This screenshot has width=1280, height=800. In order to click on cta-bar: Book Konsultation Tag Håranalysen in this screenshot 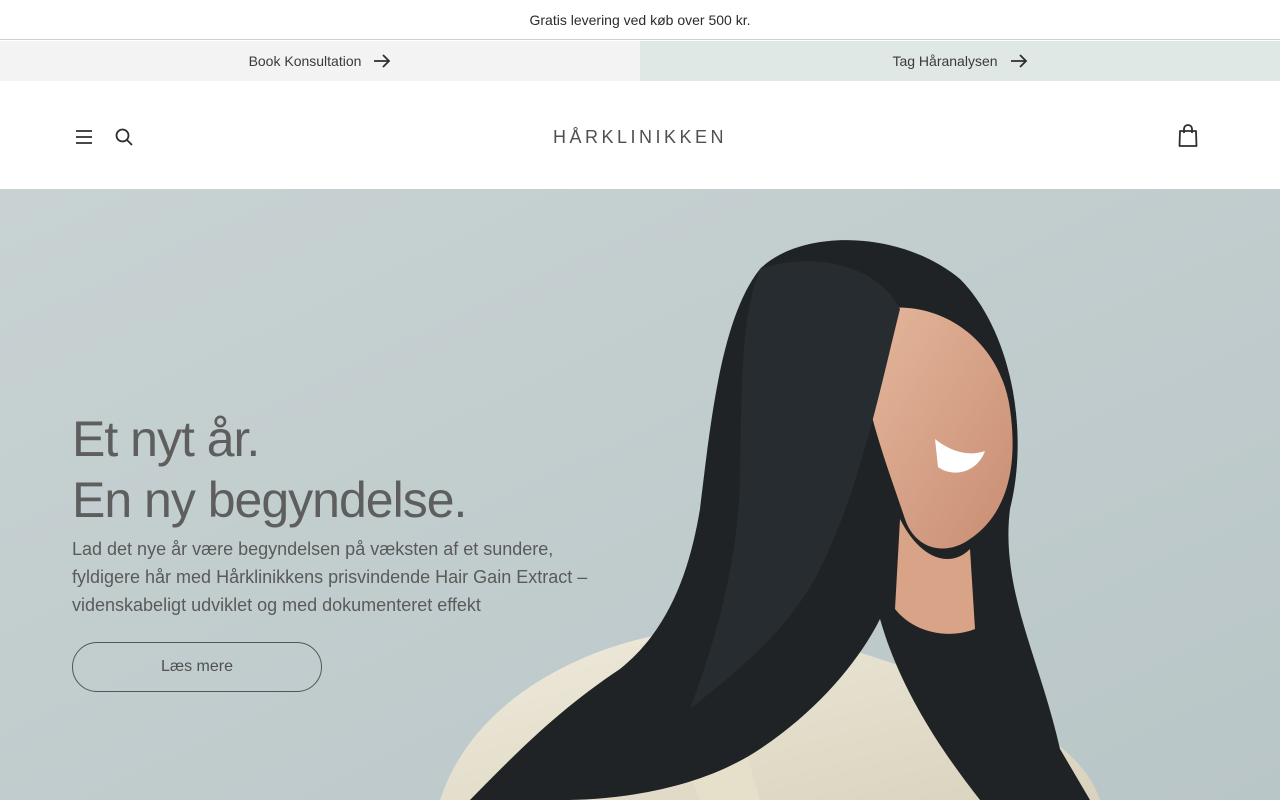, I will do `click(640, 61)`.